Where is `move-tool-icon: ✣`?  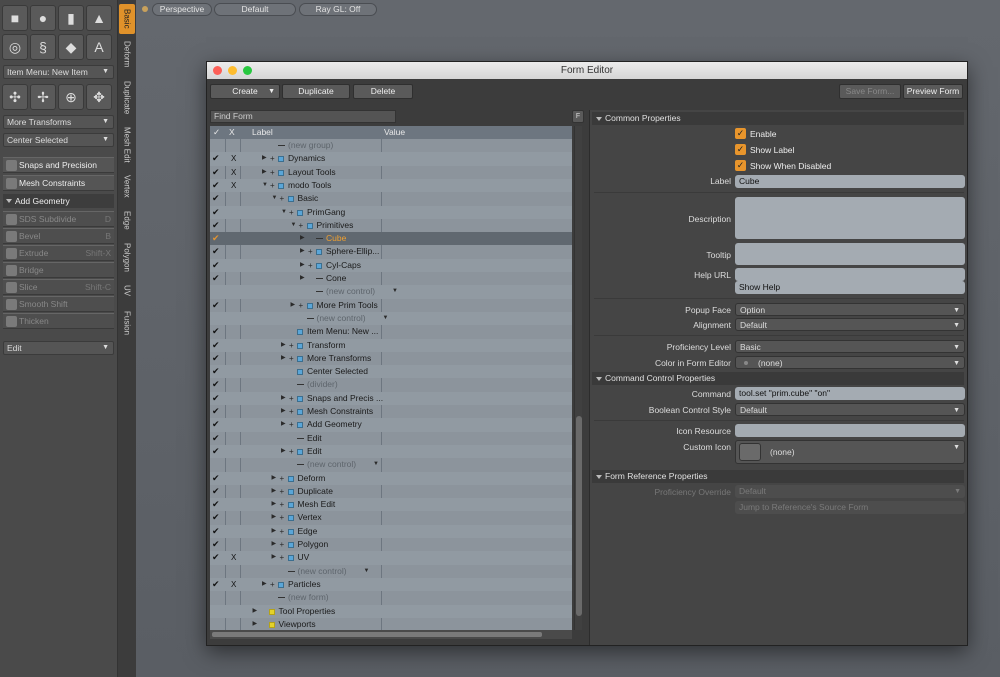 move-tool-icon: ✣ is located at coordinates (15, 97).